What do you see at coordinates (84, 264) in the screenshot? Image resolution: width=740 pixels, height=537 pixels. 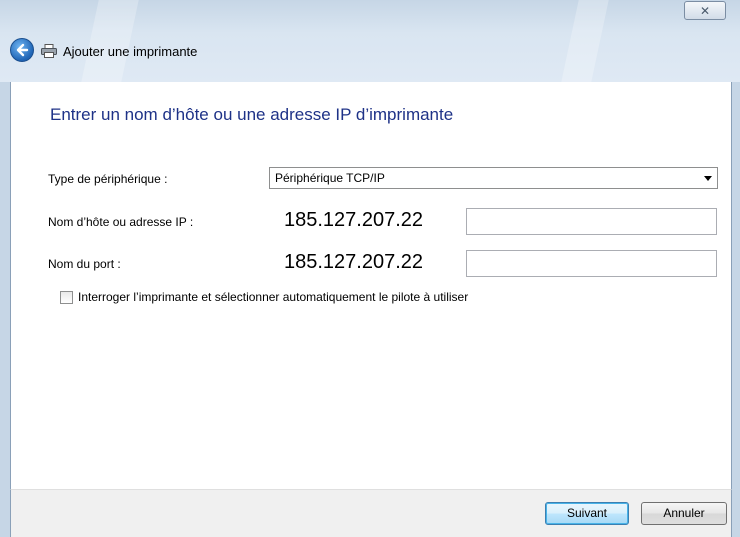 I see `port-name-label: Nom du port :` at bounding box center [84, 264].